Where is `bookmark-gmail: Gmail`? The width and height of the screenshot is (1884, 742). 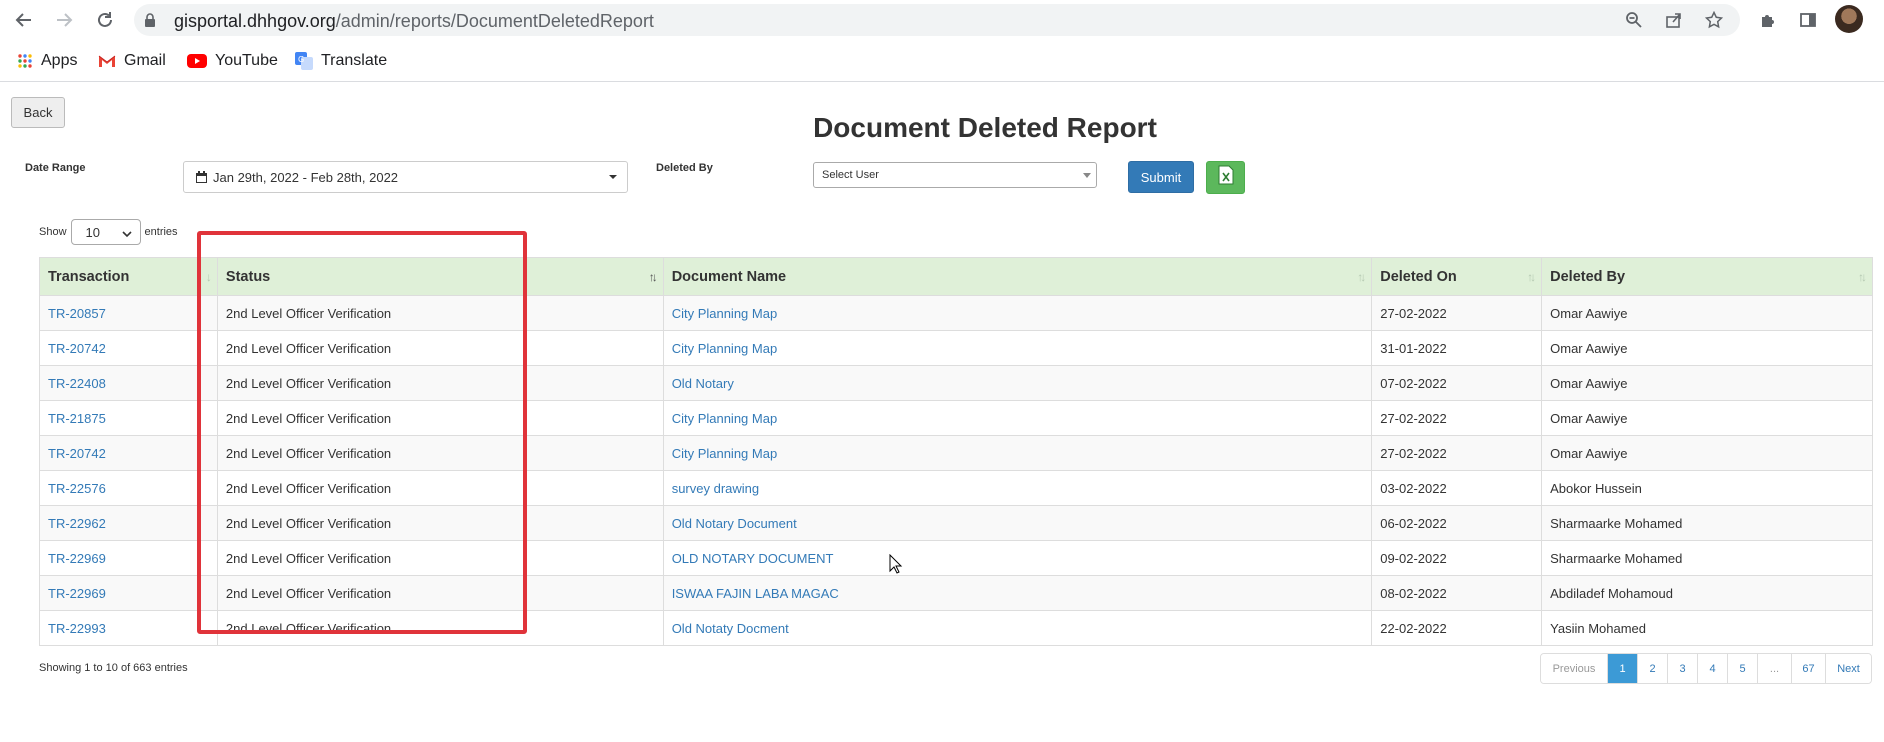 bookmark-gmail: Gmail is located at coordinates (132, 61).